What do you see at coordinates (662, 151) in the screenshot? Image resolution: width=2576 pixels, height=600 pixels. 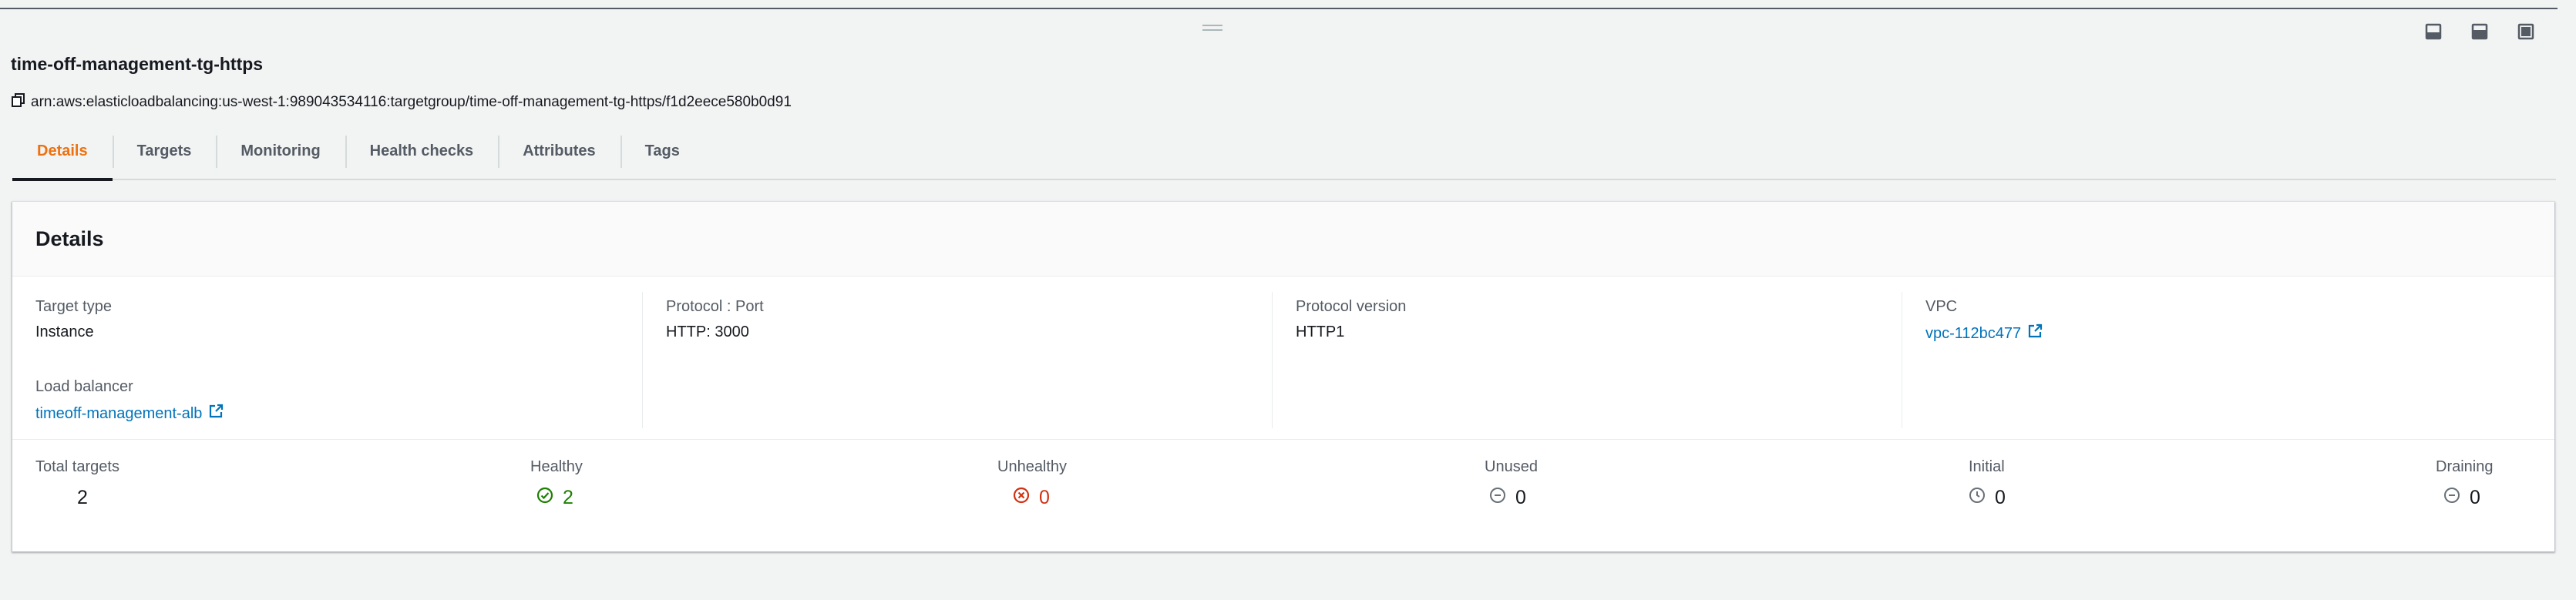 I see `tab-tags: Tags` at bounding box center [662, 151].